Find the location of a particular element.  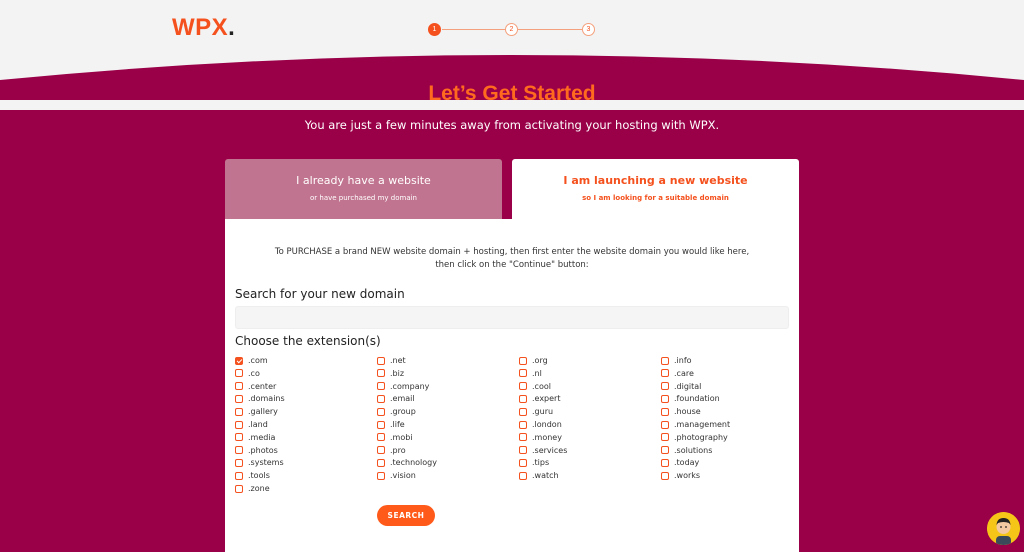

page-title: Let’s Get Started is located at coordinates (512, 93).